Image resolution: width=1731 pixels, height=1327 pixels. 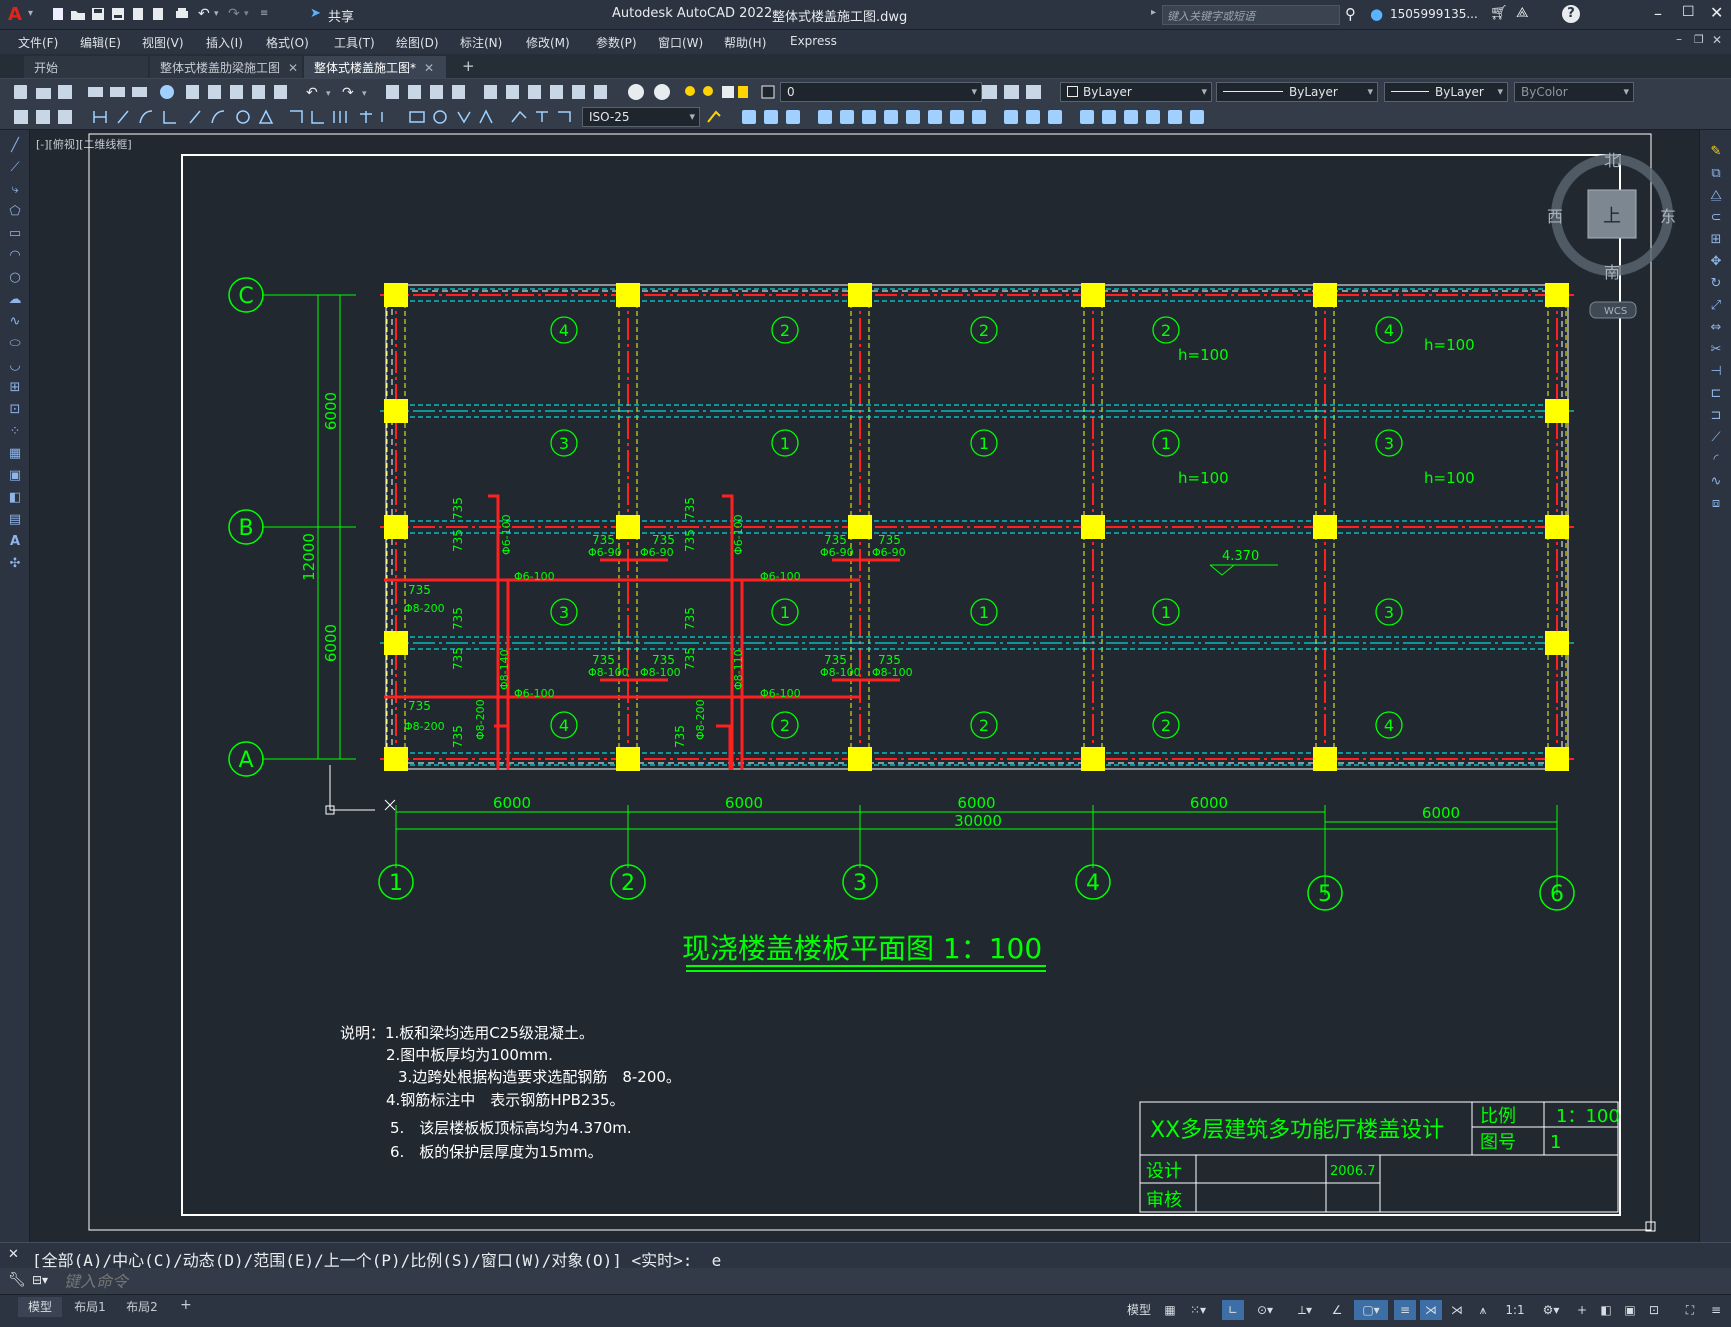 I want to click on menu-modify: 修改(M), so click(x=548, y=42).